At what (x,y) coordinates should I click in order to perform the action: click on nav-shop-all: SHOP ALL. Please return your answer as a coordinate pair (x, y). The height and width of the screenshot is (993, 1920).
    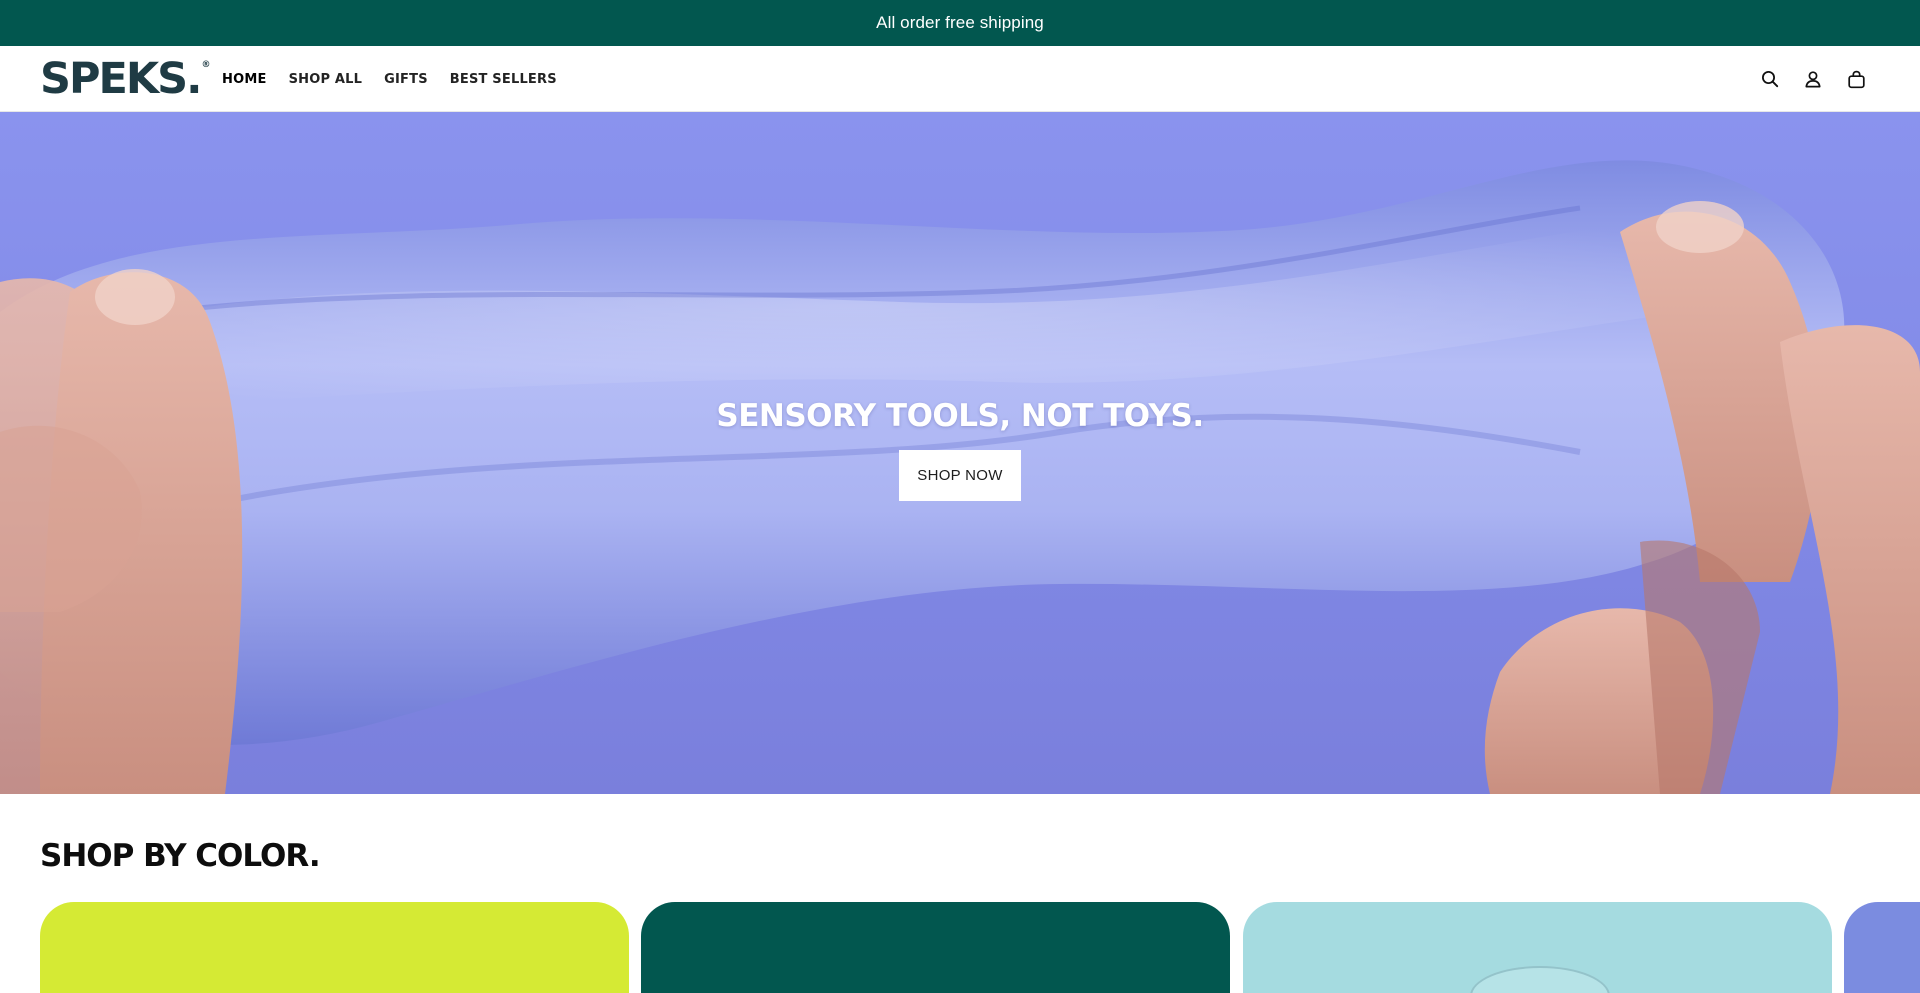
    Looking at the image, I should click on (326, 79).